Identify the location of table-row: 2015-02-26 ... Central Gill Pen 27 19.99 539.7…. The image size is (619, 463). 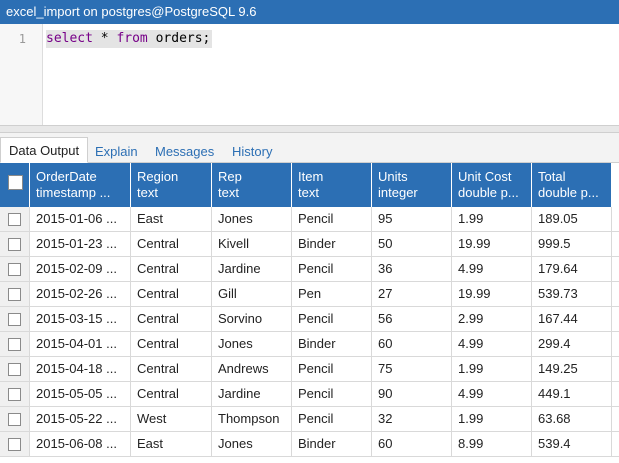
(309, 294).